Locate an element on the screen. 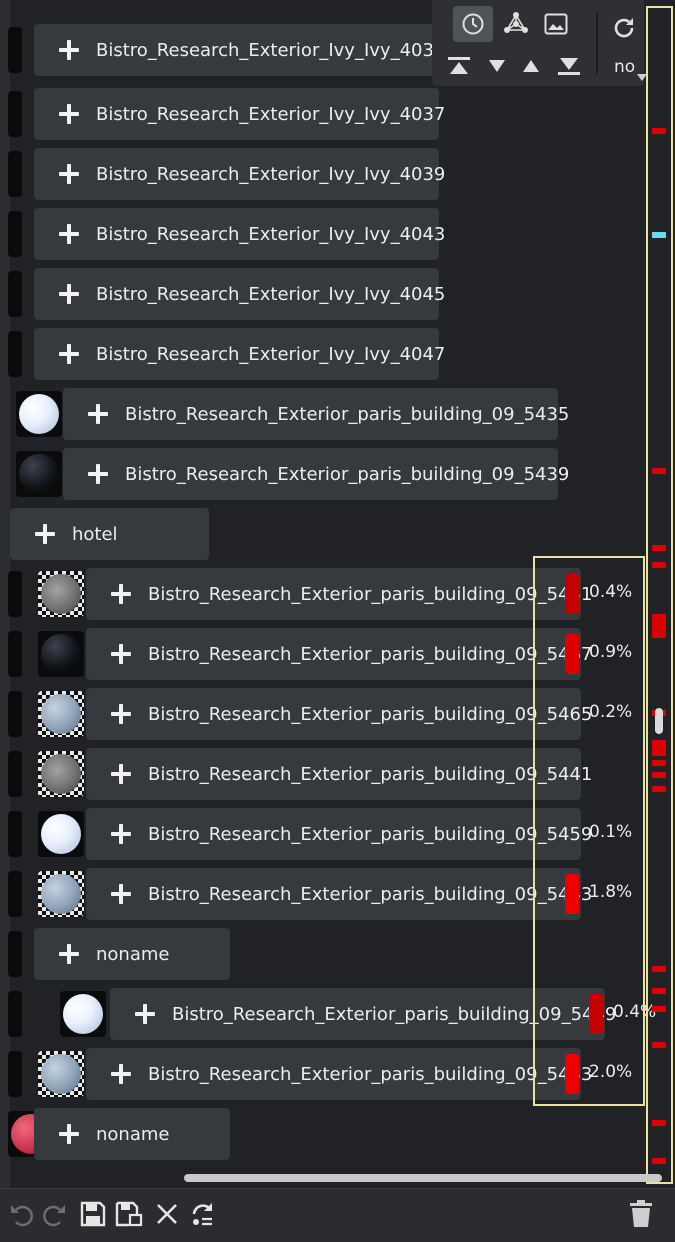 This screenshot has height=1242, width=675. align-top-button is located at coordinates (459, 66).